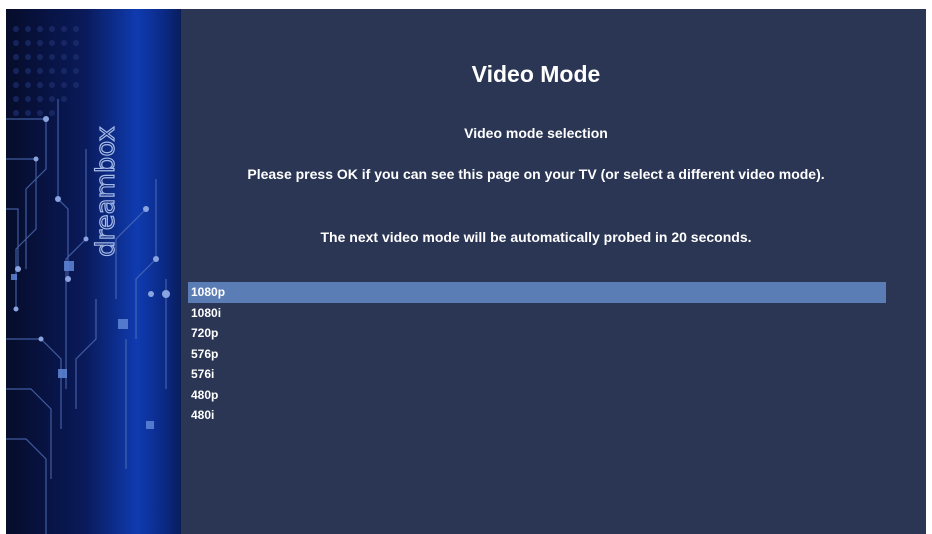 The width and height of the screenshot is (932, 534). What do you see at coordinates (536, 133) in the screenshot?
I see `page-subtitle: Video mode selection` at bounding box center [536, 133].